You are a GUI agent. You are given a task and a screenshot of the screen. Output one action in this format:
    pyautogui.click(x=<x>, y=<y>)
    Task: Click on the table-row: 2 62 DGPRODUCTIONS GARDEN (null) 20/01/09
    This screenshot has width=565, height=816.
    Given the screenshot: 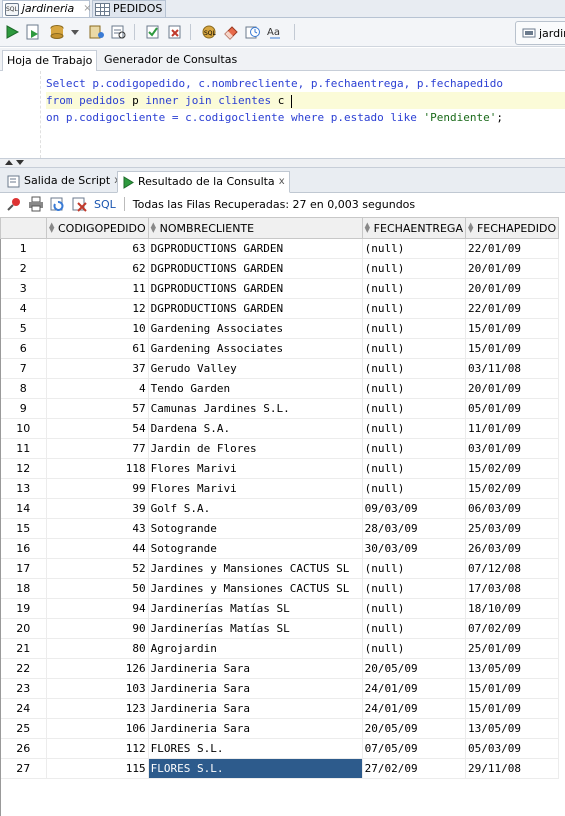 What is the action you would take?
    pyautogui.click(x=280, y=268)
    